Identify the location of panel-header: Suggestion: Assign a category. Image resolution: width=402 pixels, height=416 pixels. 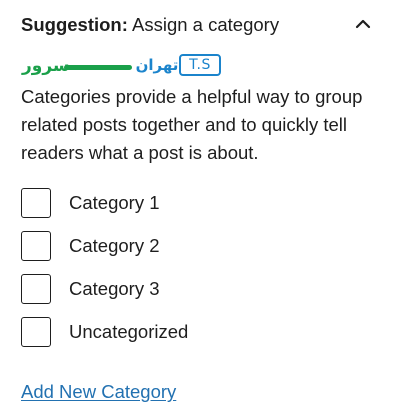
(198, 25).